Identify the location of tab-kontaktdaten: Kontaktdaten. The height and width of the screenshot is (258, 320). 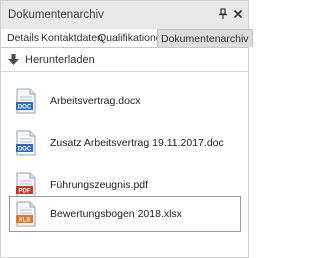
(72, 38).